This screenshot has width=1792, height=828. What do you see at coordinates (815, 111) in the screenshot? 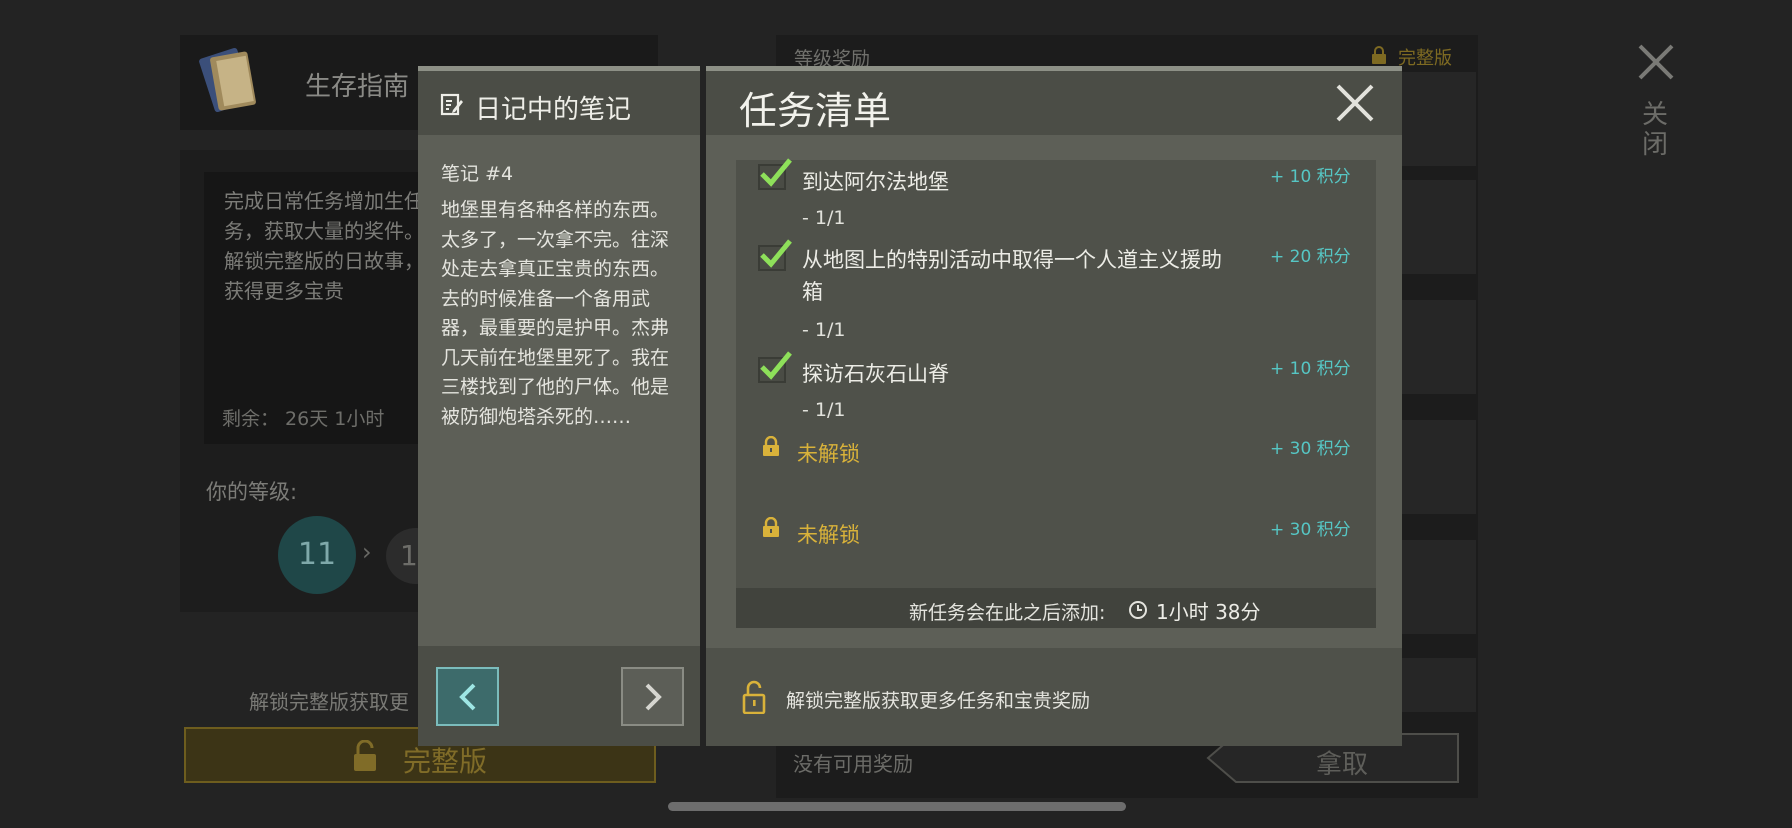
I see `task-list-title: 任务清单` at bounding box center [815, 111].